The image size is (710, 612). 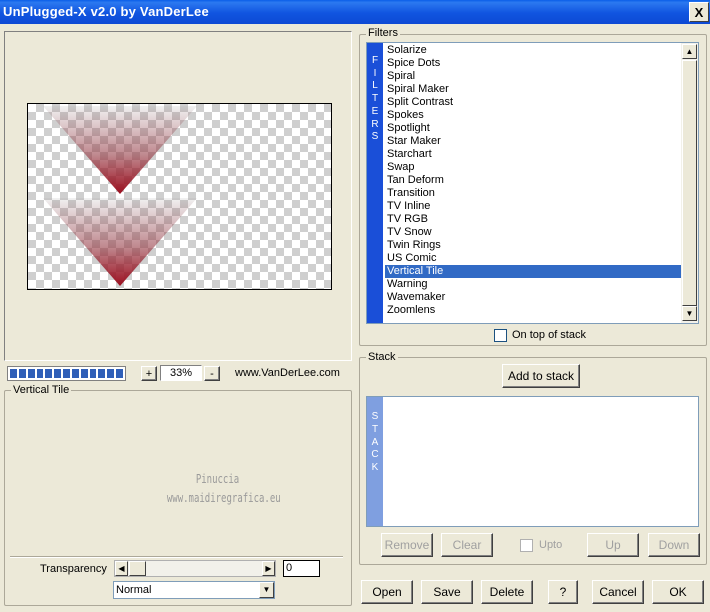 What do you see at coordinates (375, 124) in the screenshot?
I see `band-letter: R` at bounding box center [375, 124].